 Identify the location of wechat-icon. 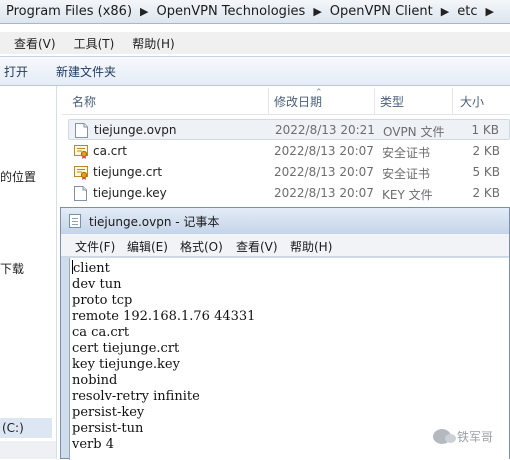
(444, 436).